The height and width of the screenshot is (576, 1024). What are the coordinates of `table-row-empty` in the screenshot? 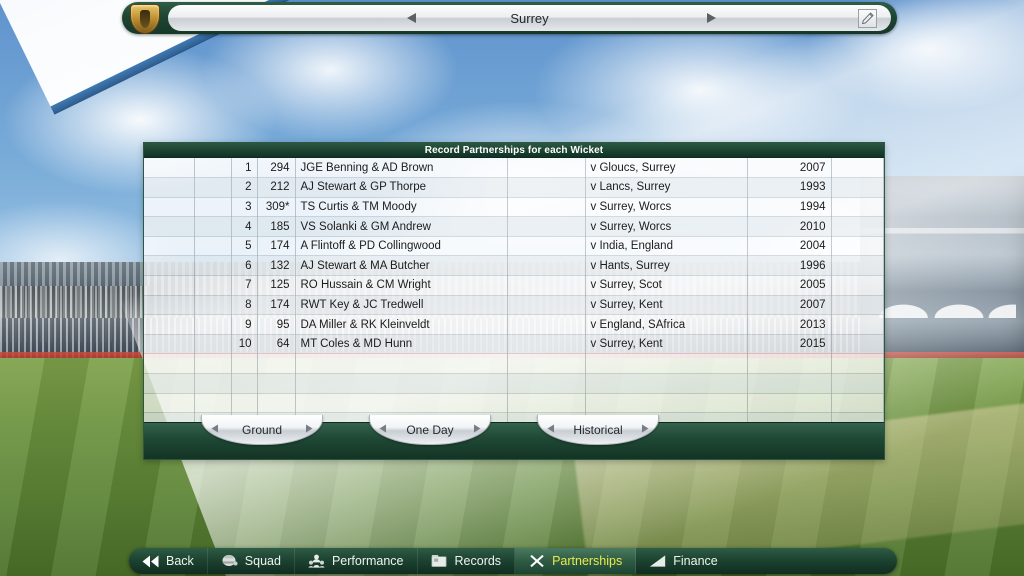 It's located at (514, 364).